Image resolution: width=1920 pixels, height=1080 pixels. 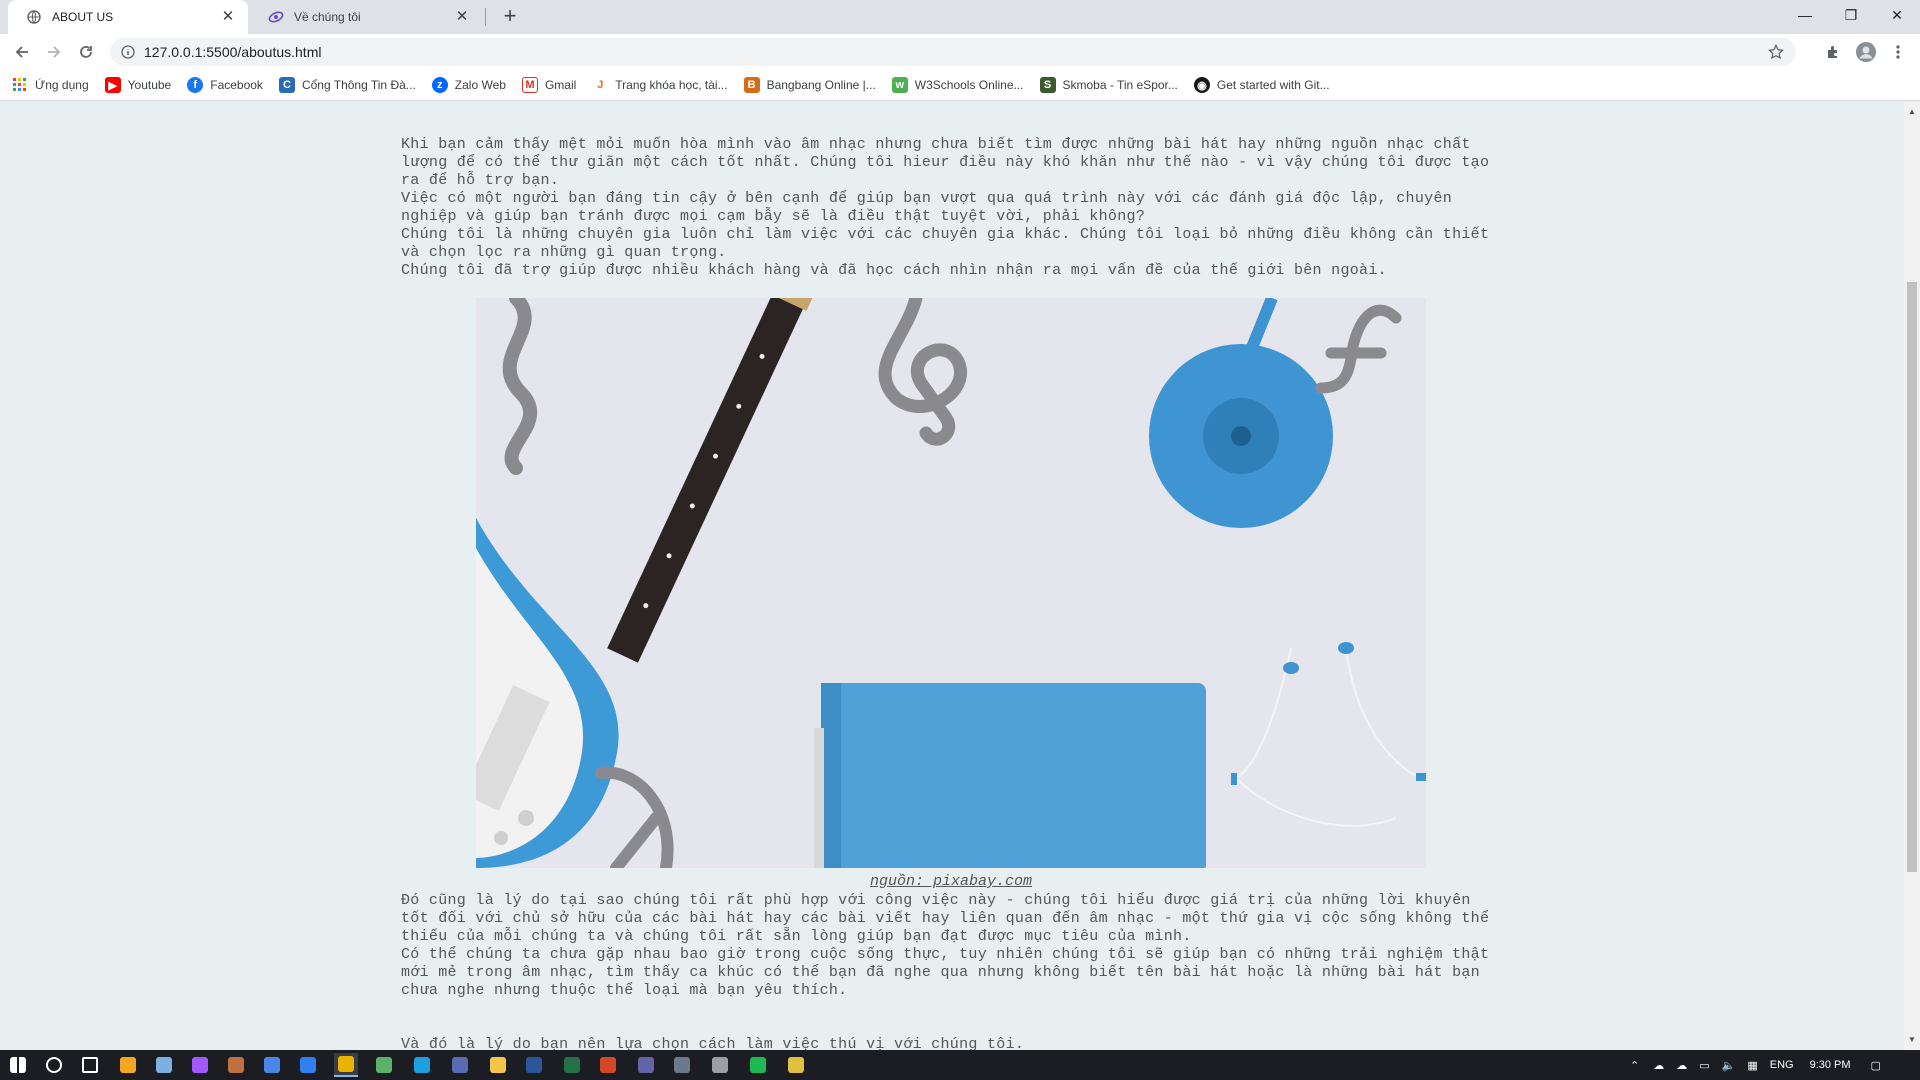 I want to click on restore-button: ❐, so click(x=1851, y=15).